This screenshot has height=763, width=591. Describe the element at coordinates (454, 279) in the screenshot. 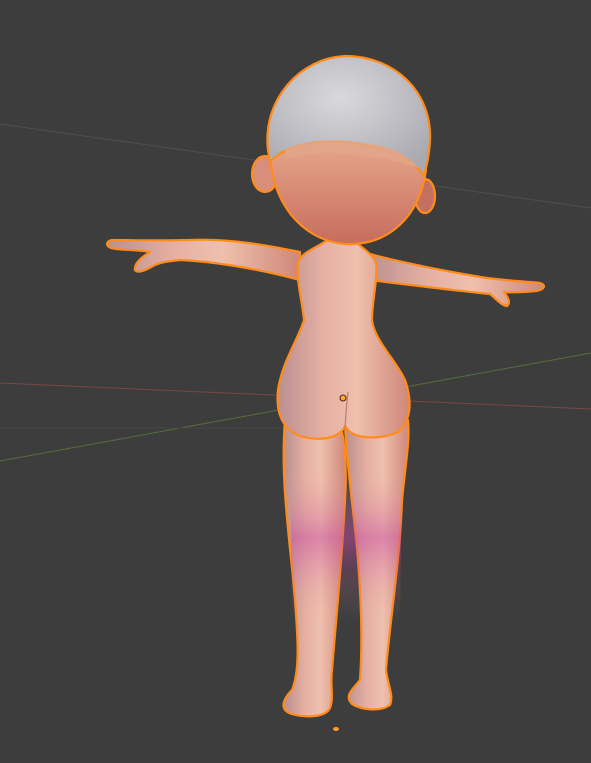

I see `right-arm` at that location.